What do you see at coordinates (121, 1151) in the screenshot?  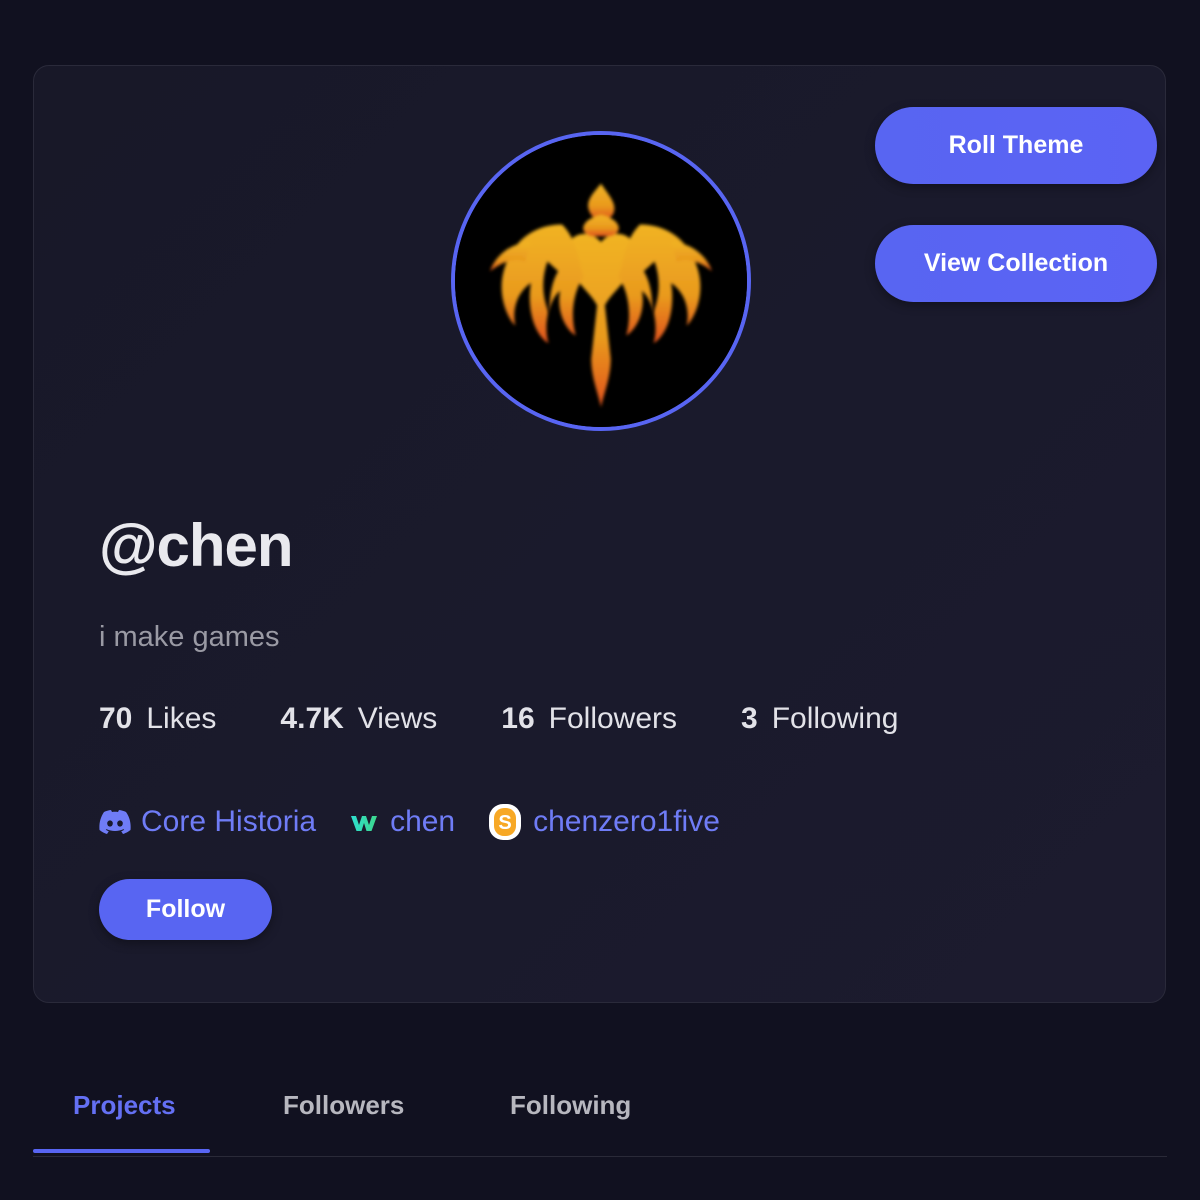 I see `active-tab-indicator` at bounding box center [121, 1151].